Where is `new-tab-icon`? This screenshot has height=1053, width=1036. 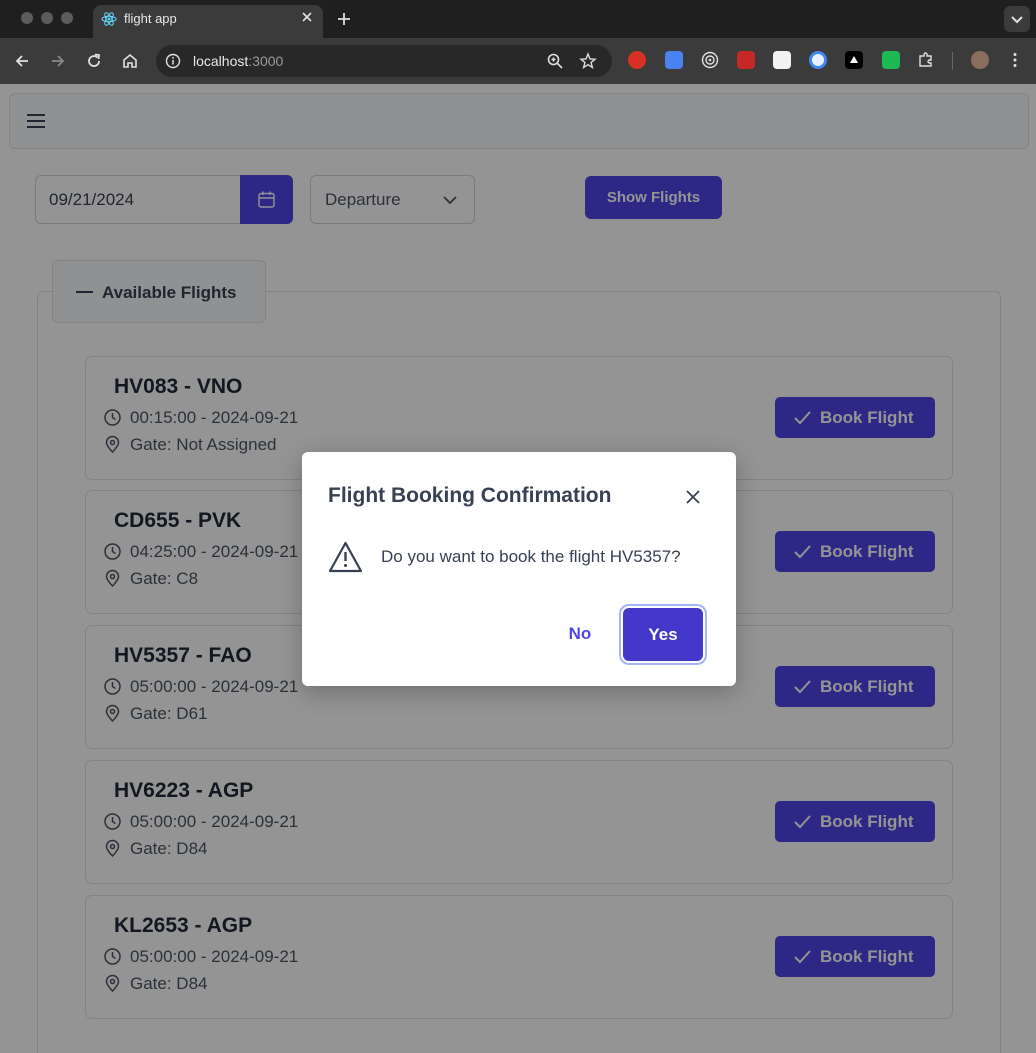 new-tab-icon is located at coordinates (344, 19).